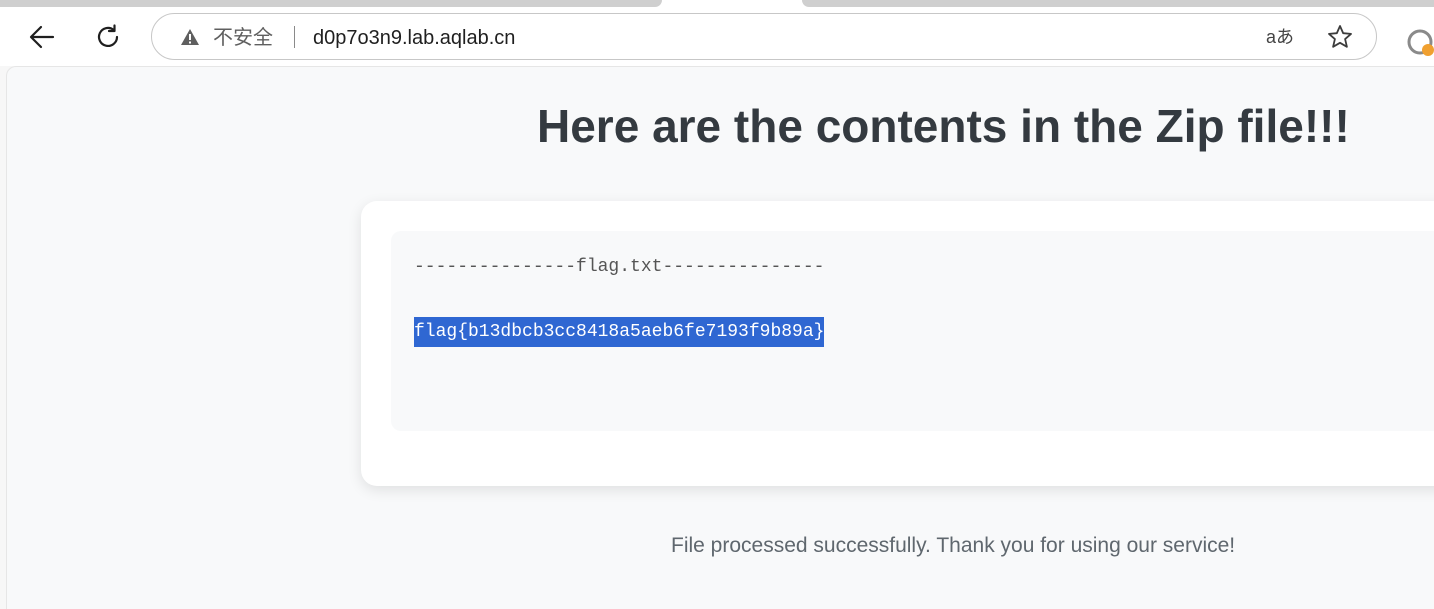  Describe the element at coordinates (1118, 3) in the screenshot. I see `inactive-tab-right` at that location.